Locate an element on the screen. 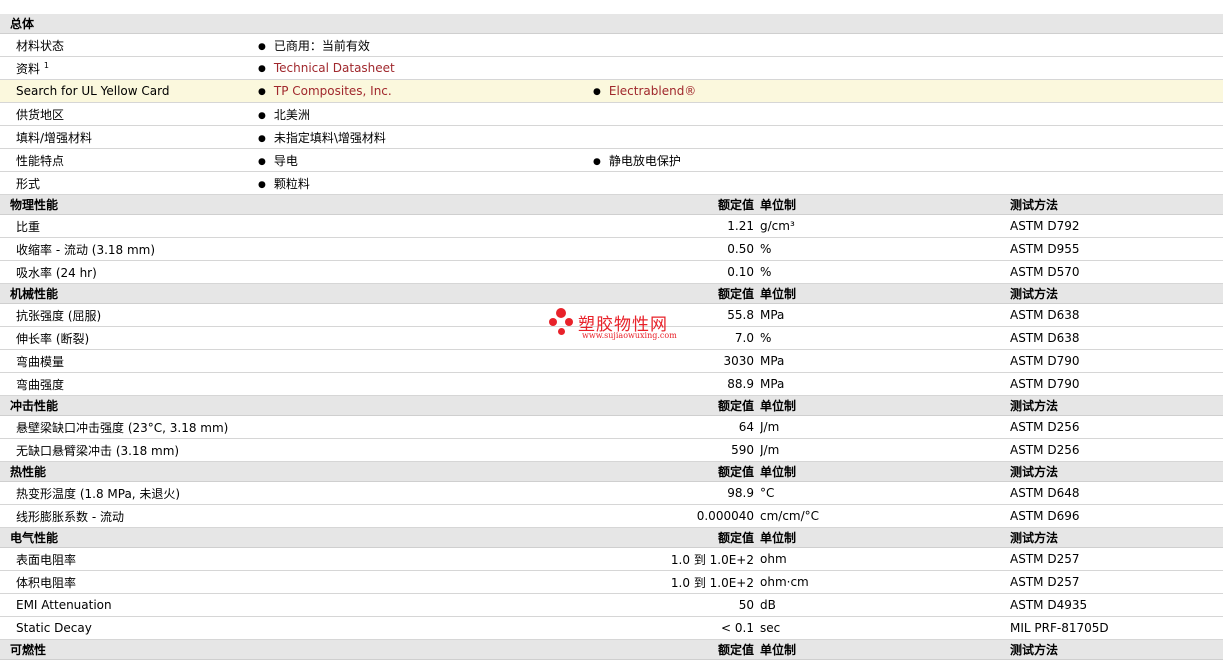 This screenshot has height=660, width=1223. row-material-status: 材料状态 已商用：当前有效 is located at coordinates (611, 45).